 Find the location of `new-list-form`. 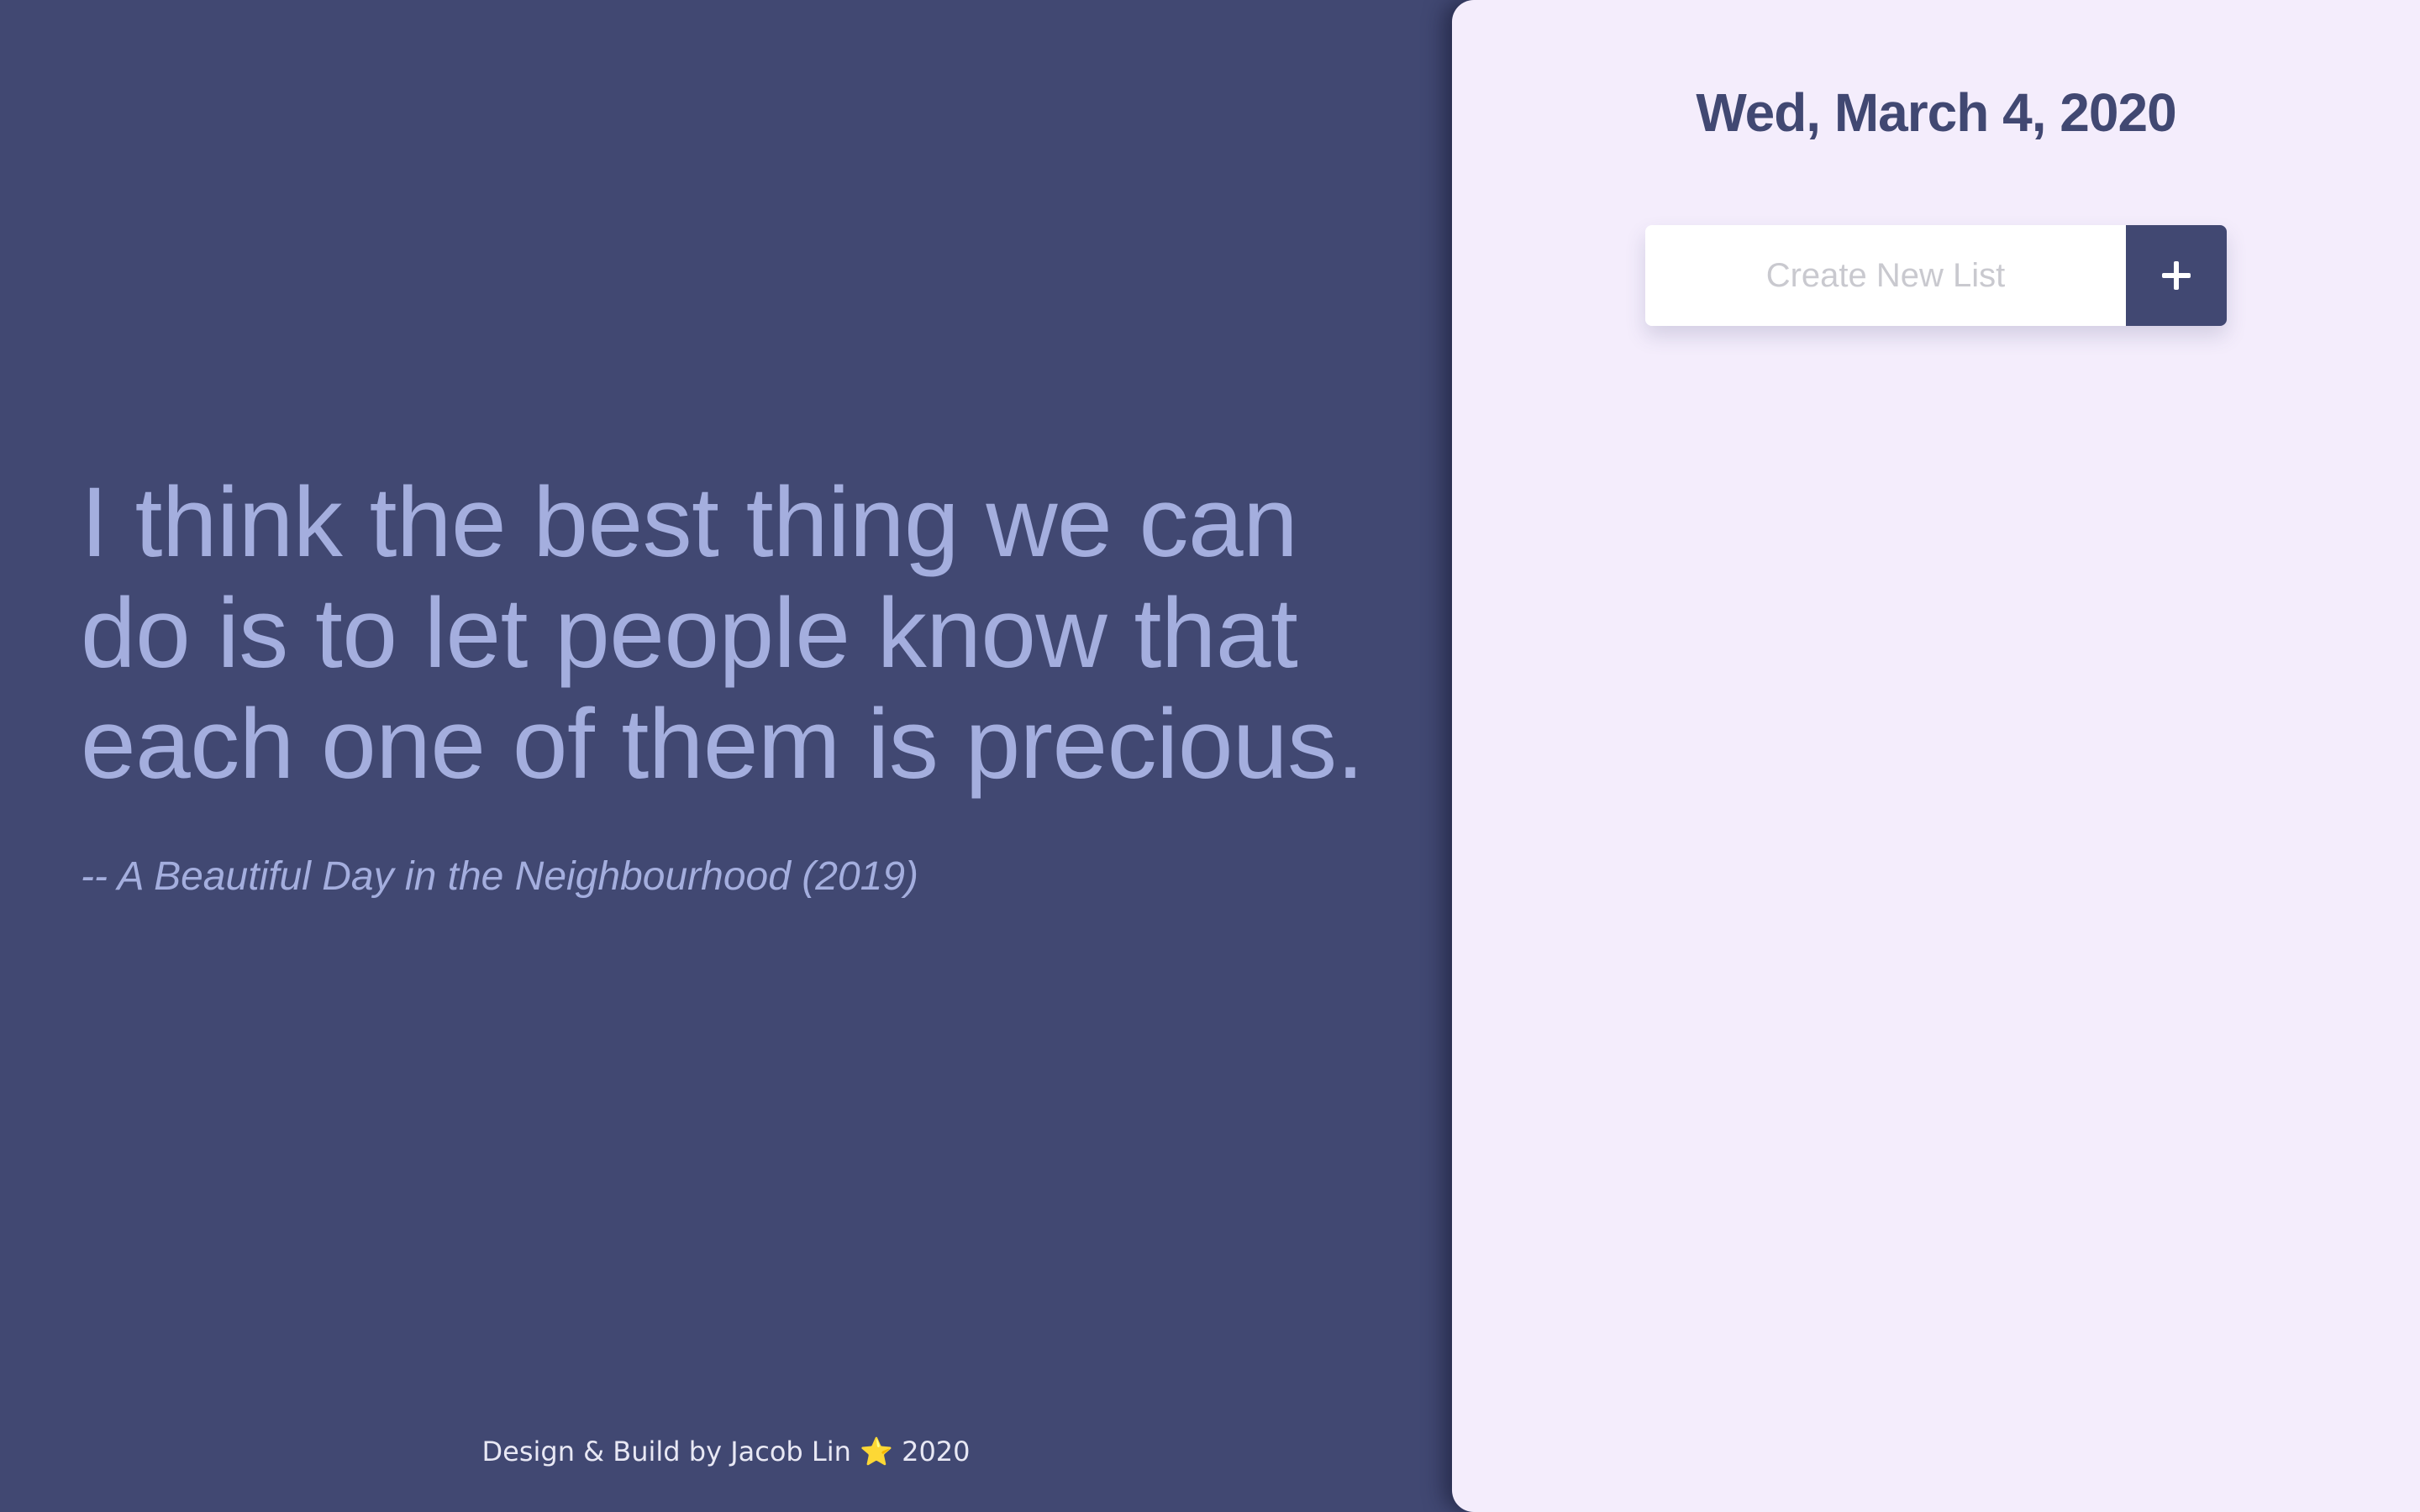

new-list-form is located at coordinates (1936, 275).